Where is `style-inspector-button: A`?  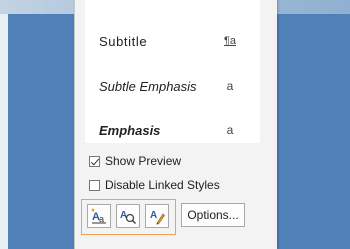
style-inspector-button: A is located at coordinates (128, 216).